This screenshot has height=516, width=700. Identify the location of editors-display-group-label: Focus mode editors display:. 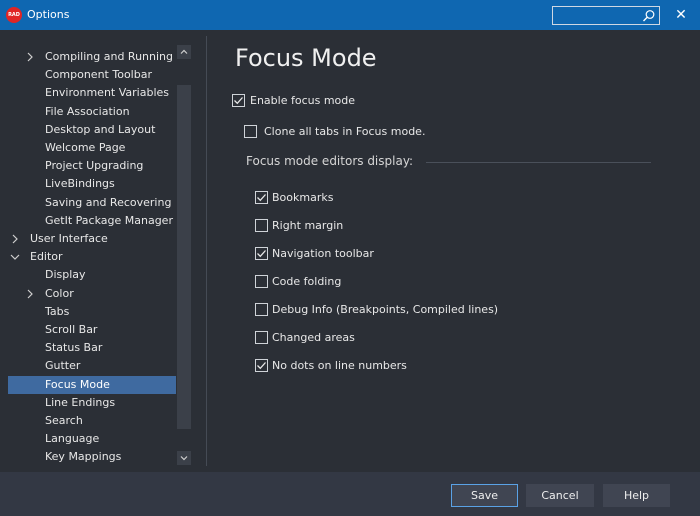
(330, 161).